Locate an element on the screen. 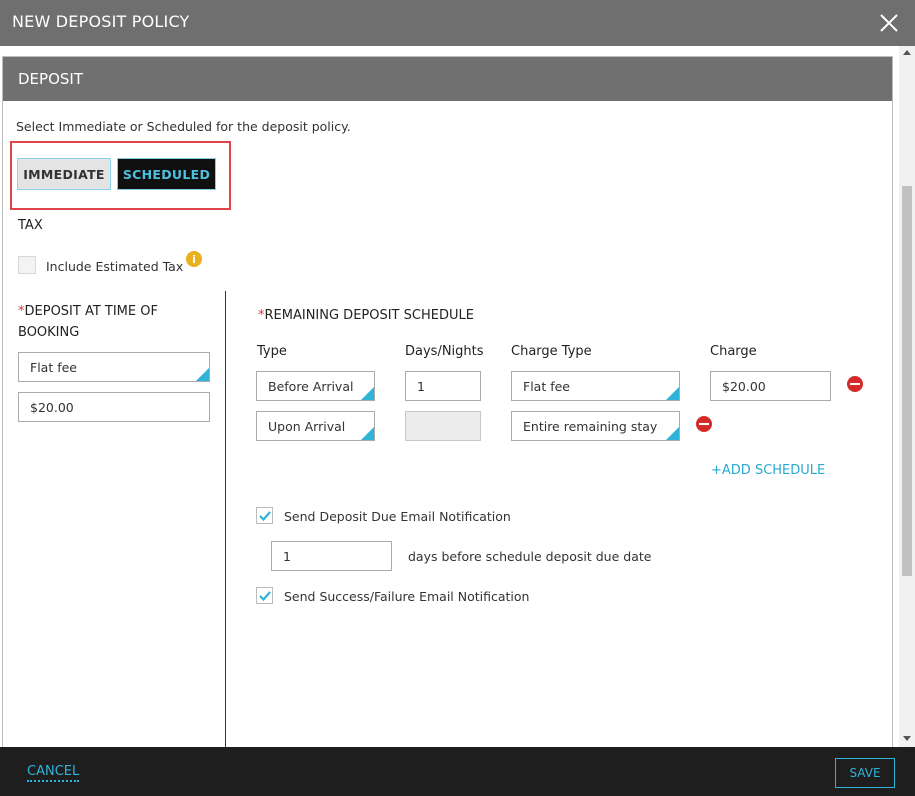  section-header: DEPOSIT is located at coordinates (447, 79).